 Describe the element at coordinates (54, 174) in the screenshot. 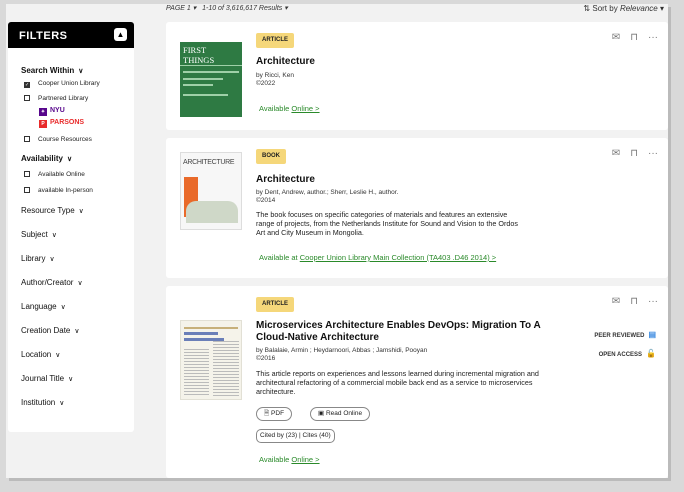

I see `option-available-online: Available Online` at that location.